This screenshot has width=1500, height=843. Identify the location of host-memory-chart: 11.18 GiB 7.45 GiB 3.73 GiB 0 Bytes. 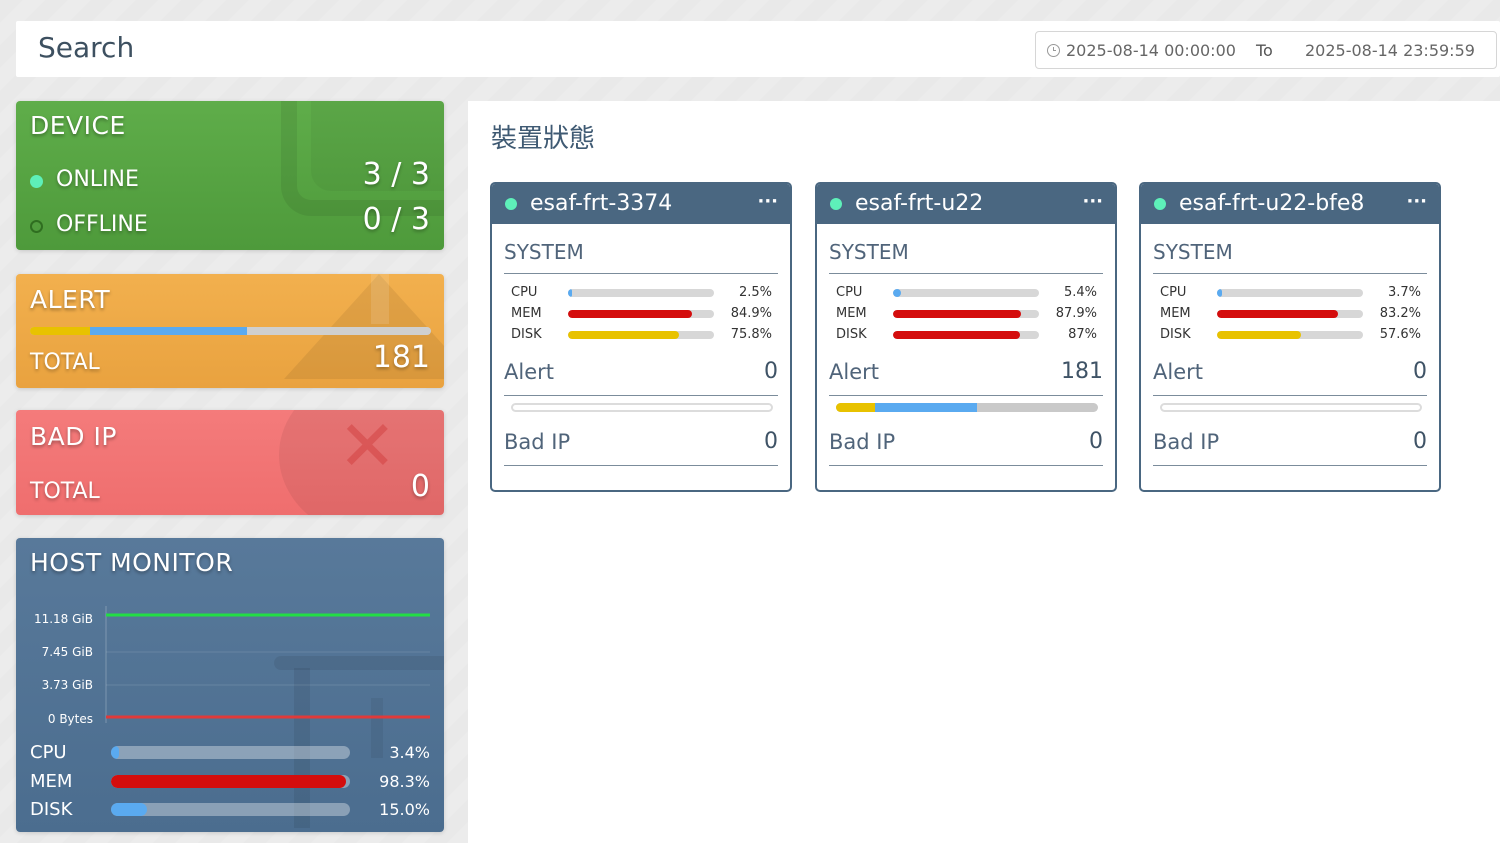
(232, 666).